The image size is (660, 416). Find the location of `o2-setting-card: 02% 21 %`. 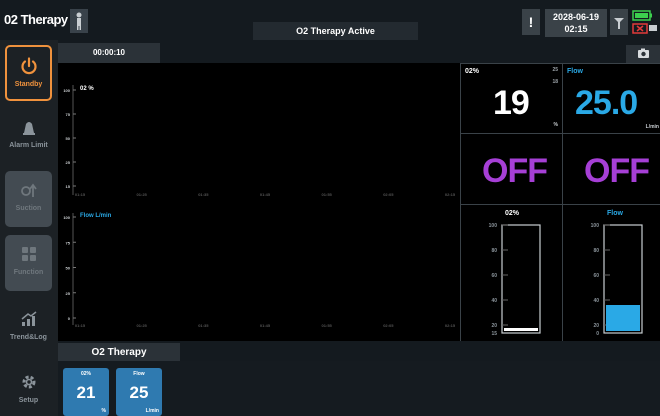

o2-setting-card: 02% 21 % is located at coordinates (86, 392).